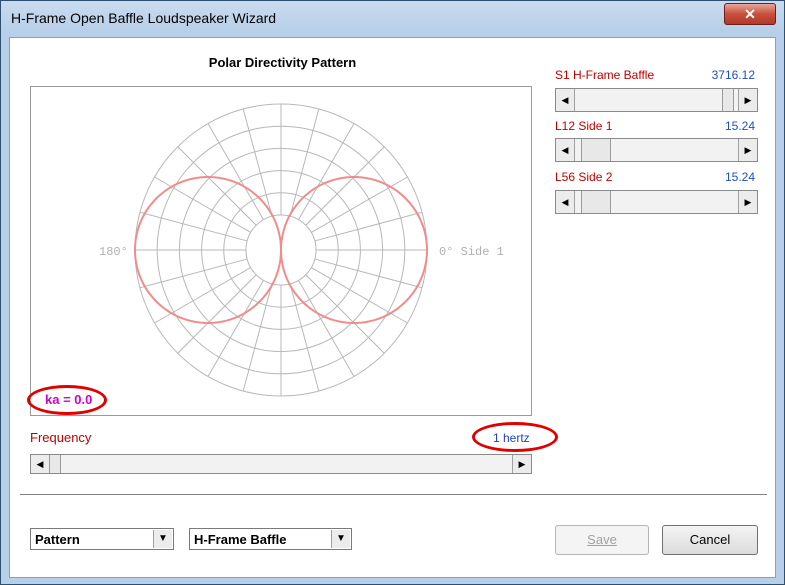 The image size is (785, 585). Describe the element at coordinates (656, 100) in the screenshot. I see `s1-scrollbar: ◀ ▶` at that location.